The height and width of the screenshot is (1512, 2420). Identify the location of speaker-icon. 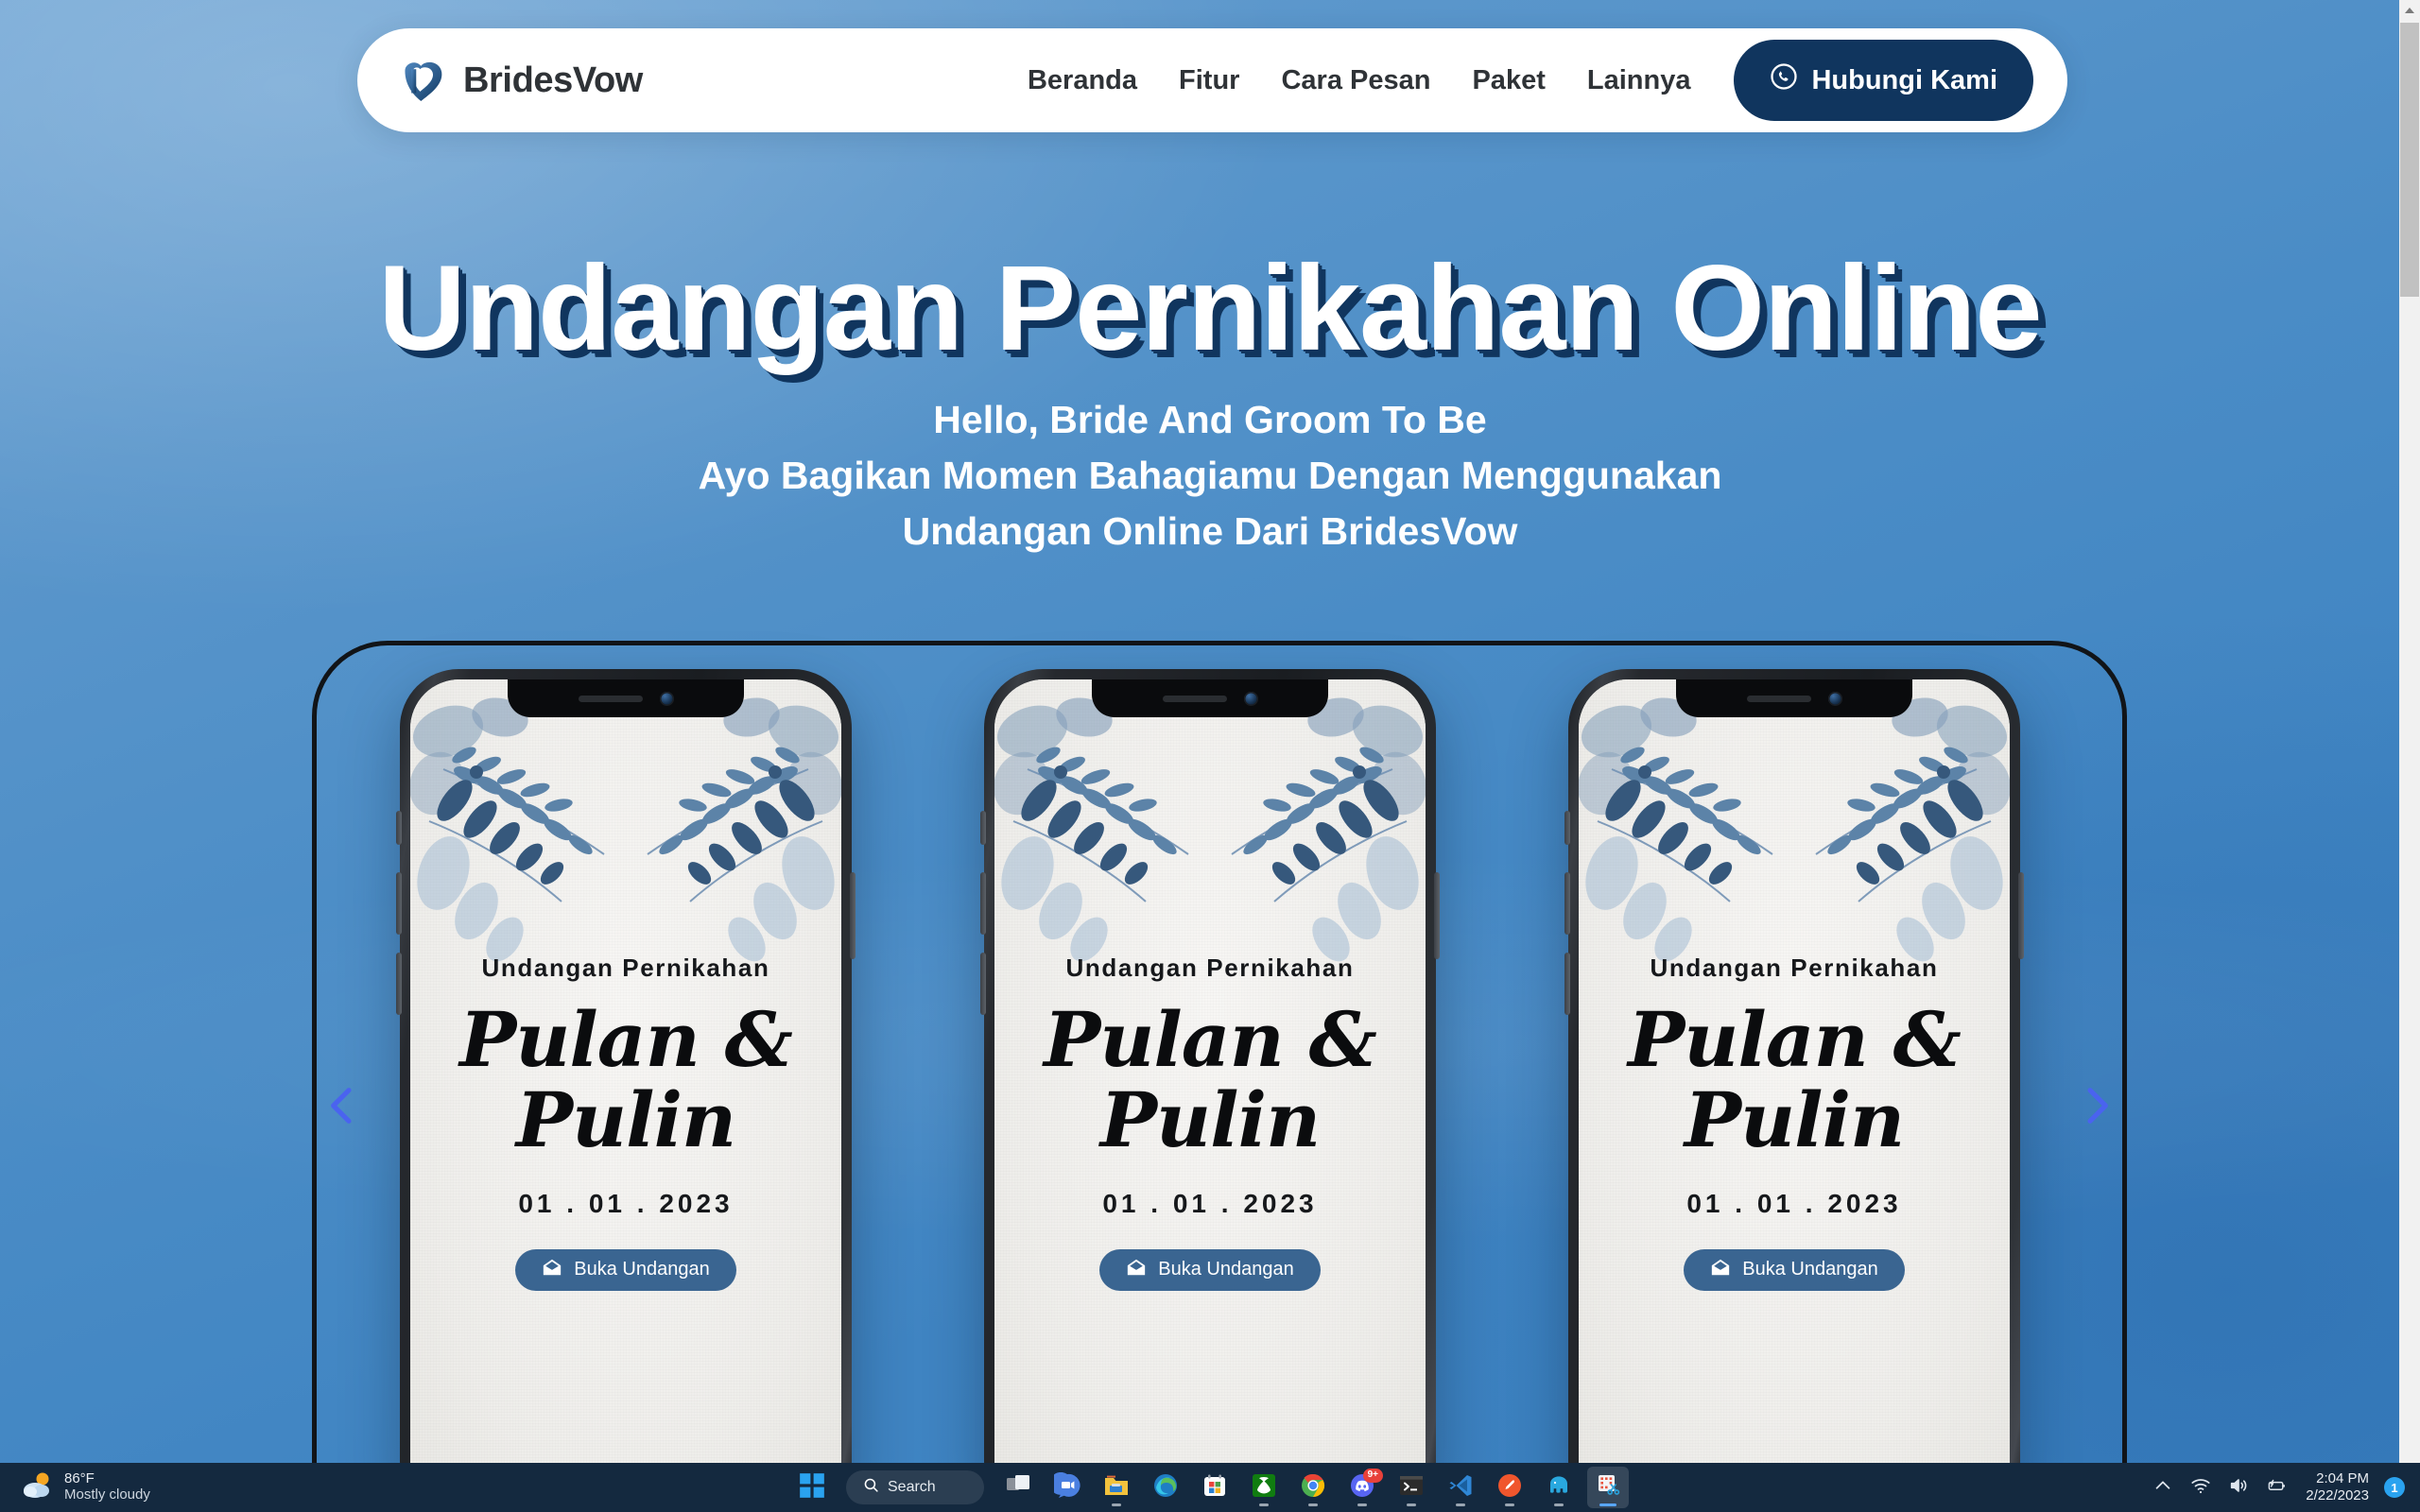
(2238, 1488).